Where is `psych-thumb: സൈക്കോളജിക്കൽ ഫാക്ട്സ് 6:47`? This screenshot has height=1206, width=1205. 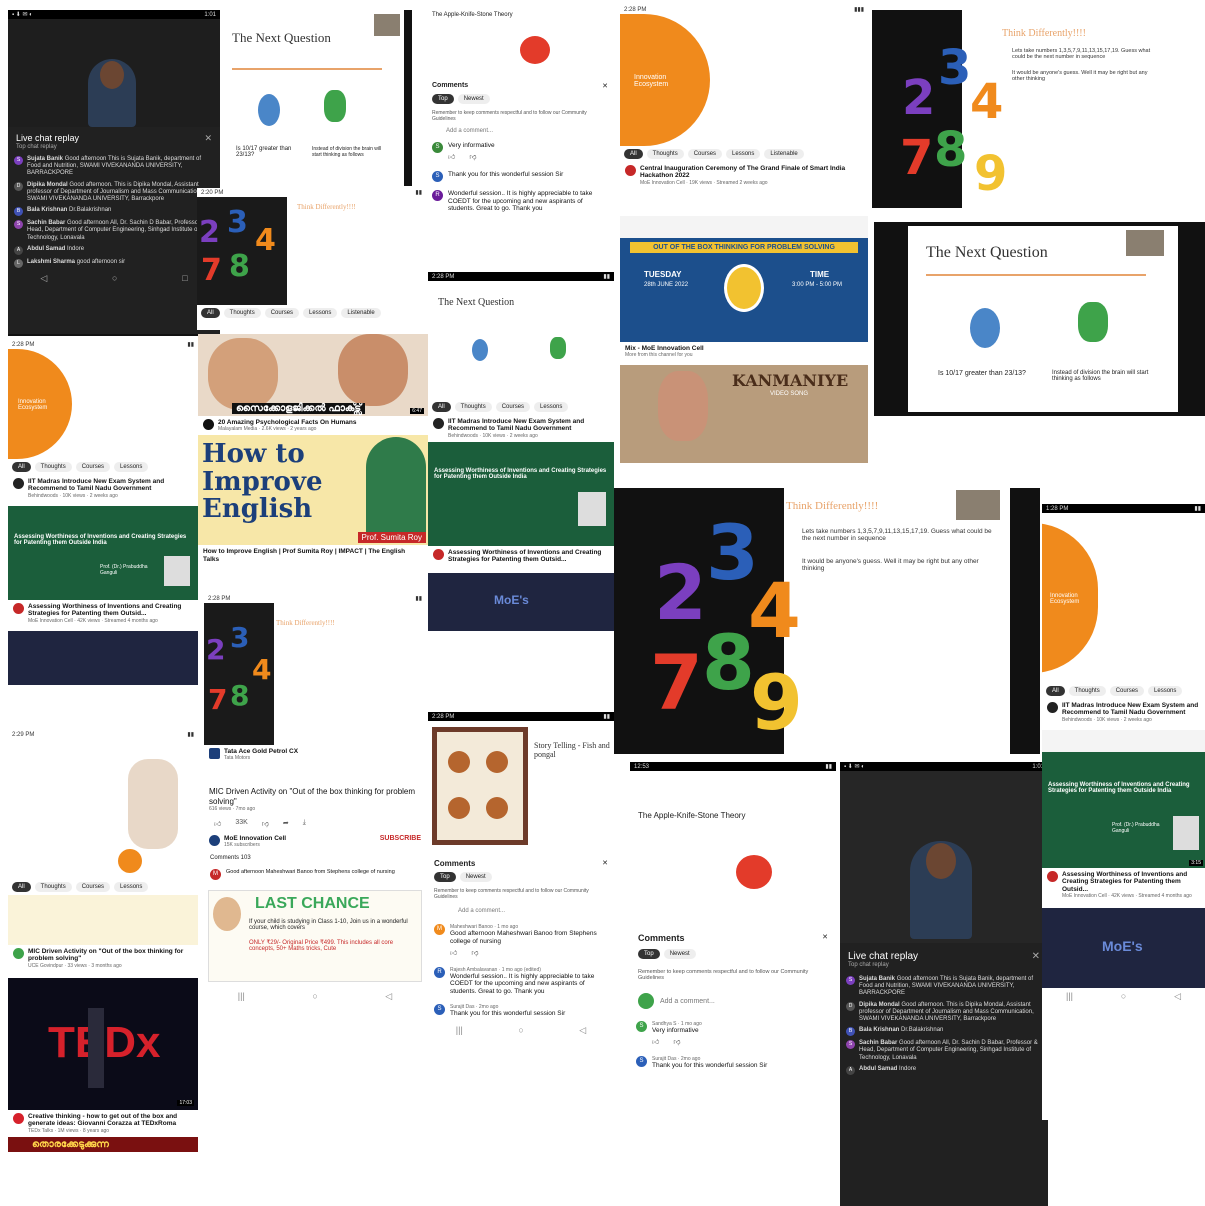 psych-thumb: സൈക്കോളജിക്കൽ ഫാക്ട്സ് 6:47 is located at coordinates (313, 375).